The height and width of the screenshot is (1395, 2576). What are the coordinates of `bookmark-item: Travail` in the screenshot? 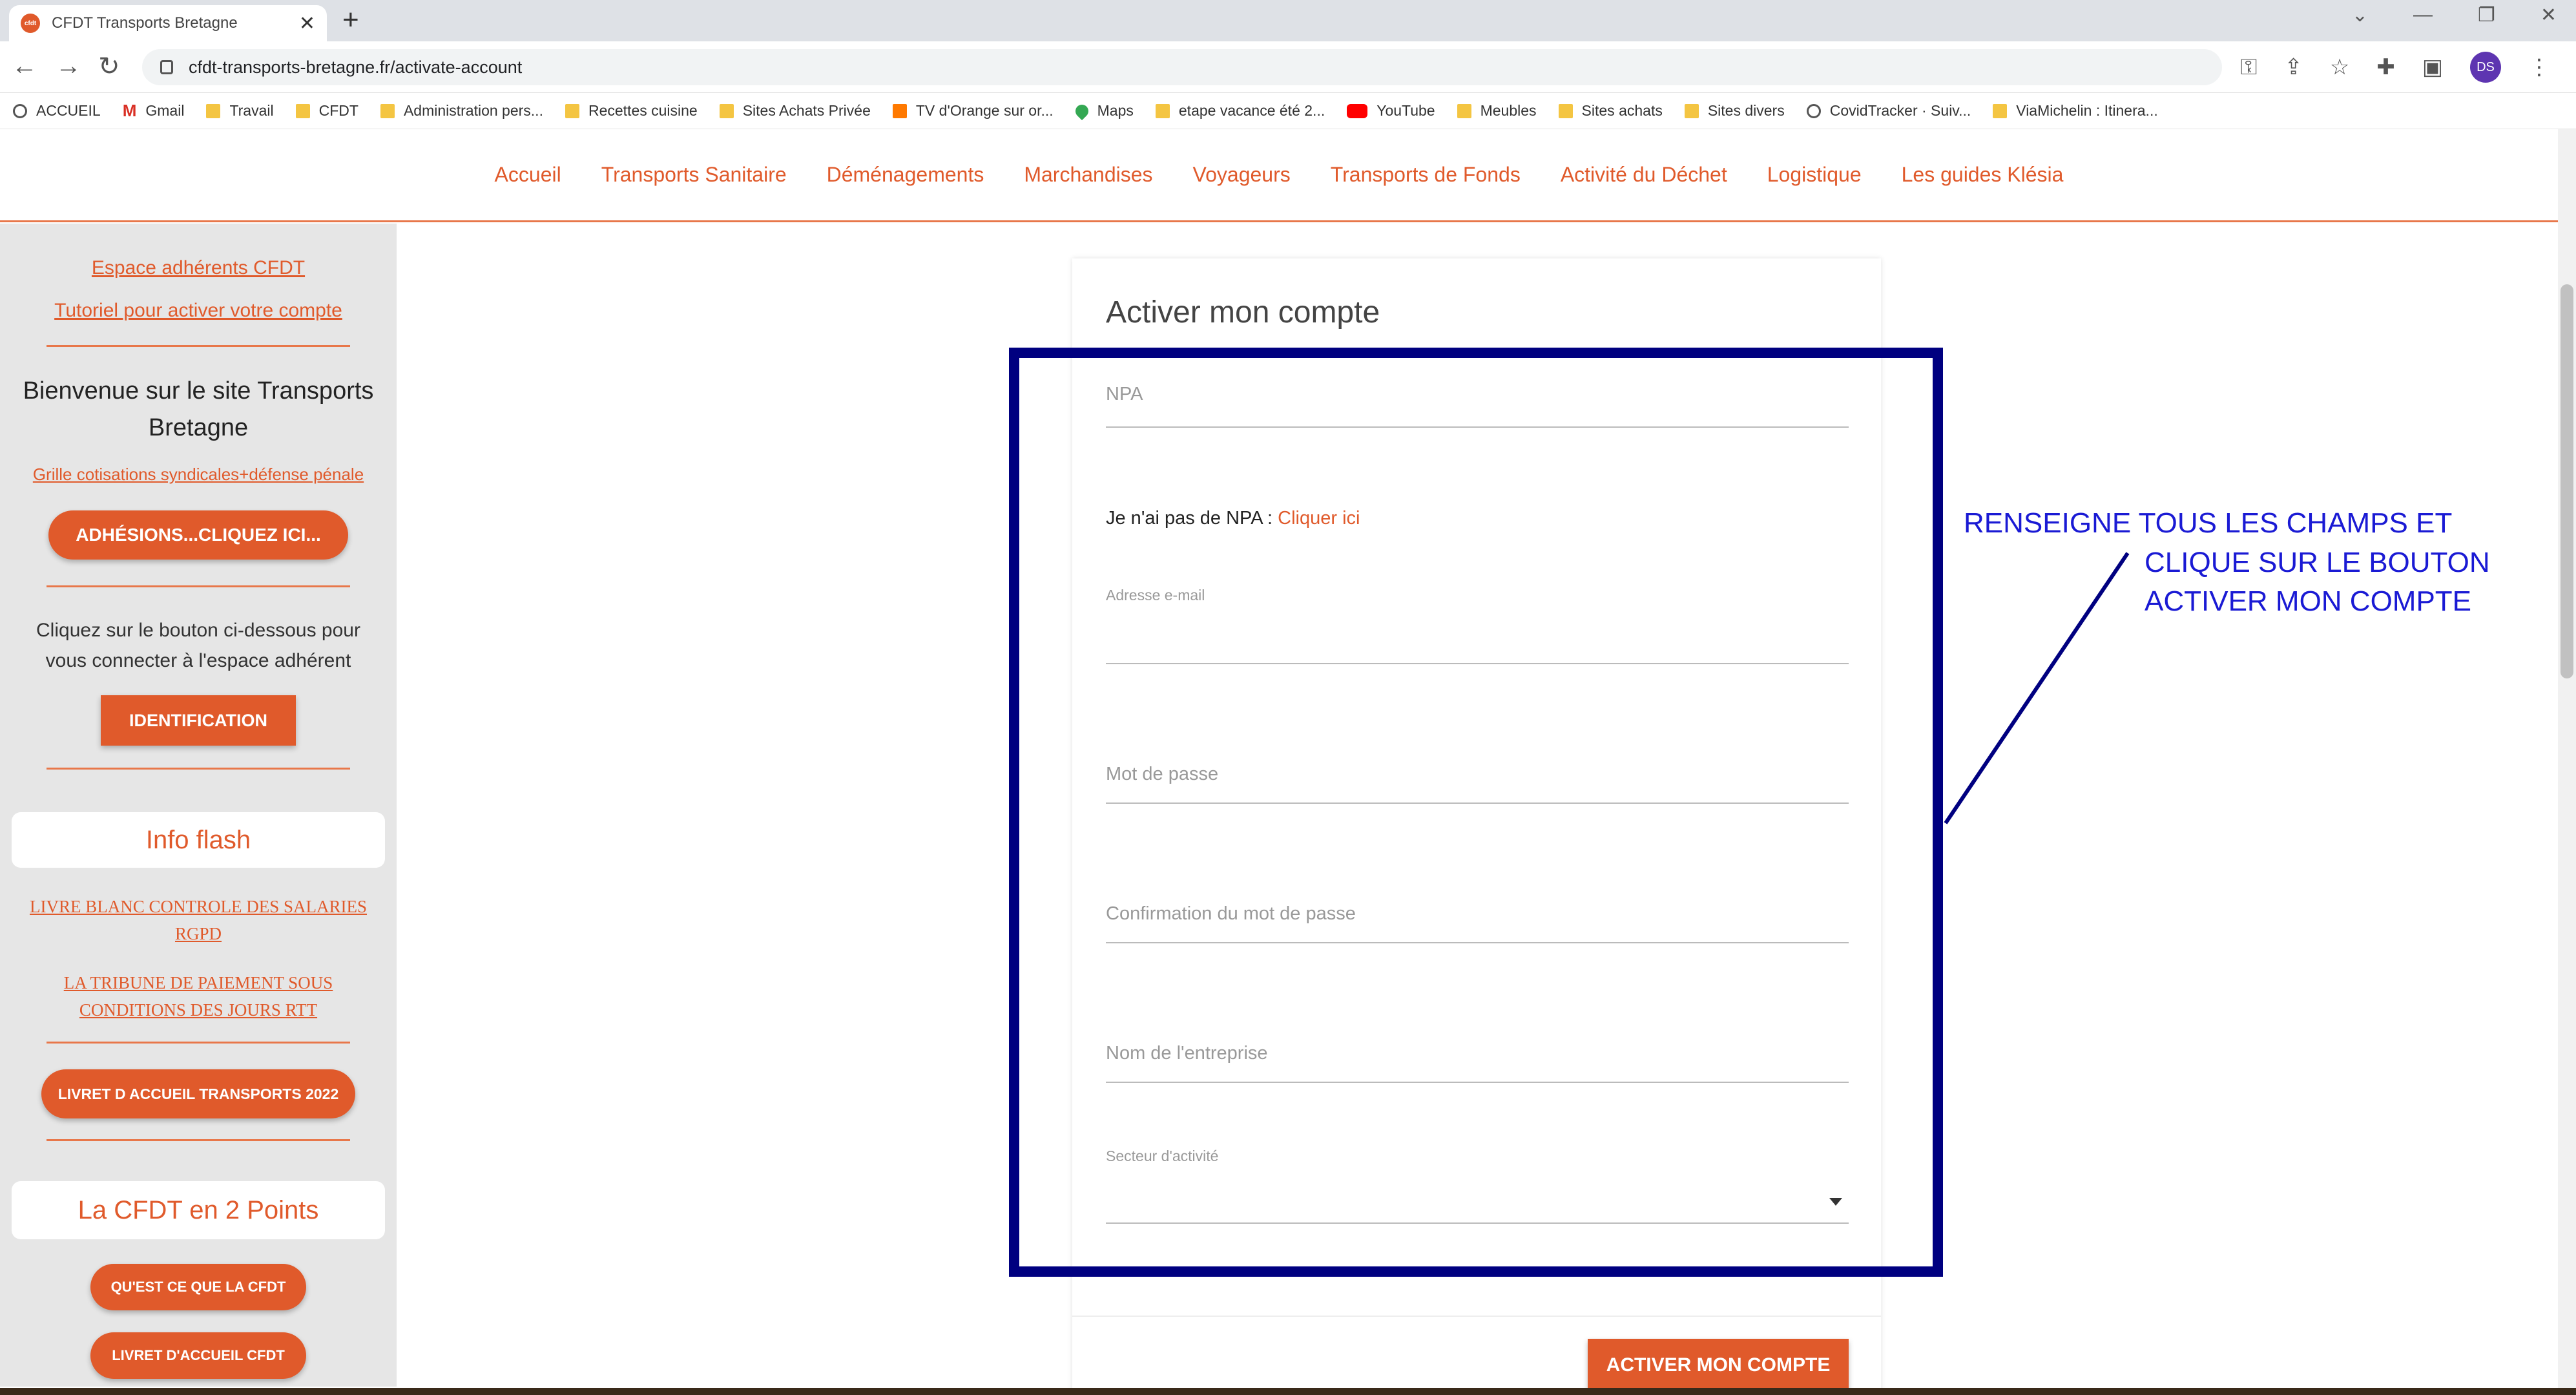 It's located at (240, 111).